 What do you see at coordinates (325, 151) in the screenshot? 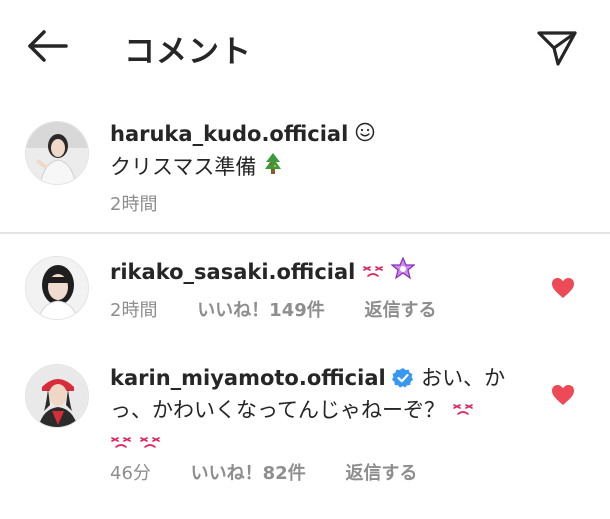
I see `caption-body: haruka_kudo.official クリスマス準備` at bounding box center [325, 151].